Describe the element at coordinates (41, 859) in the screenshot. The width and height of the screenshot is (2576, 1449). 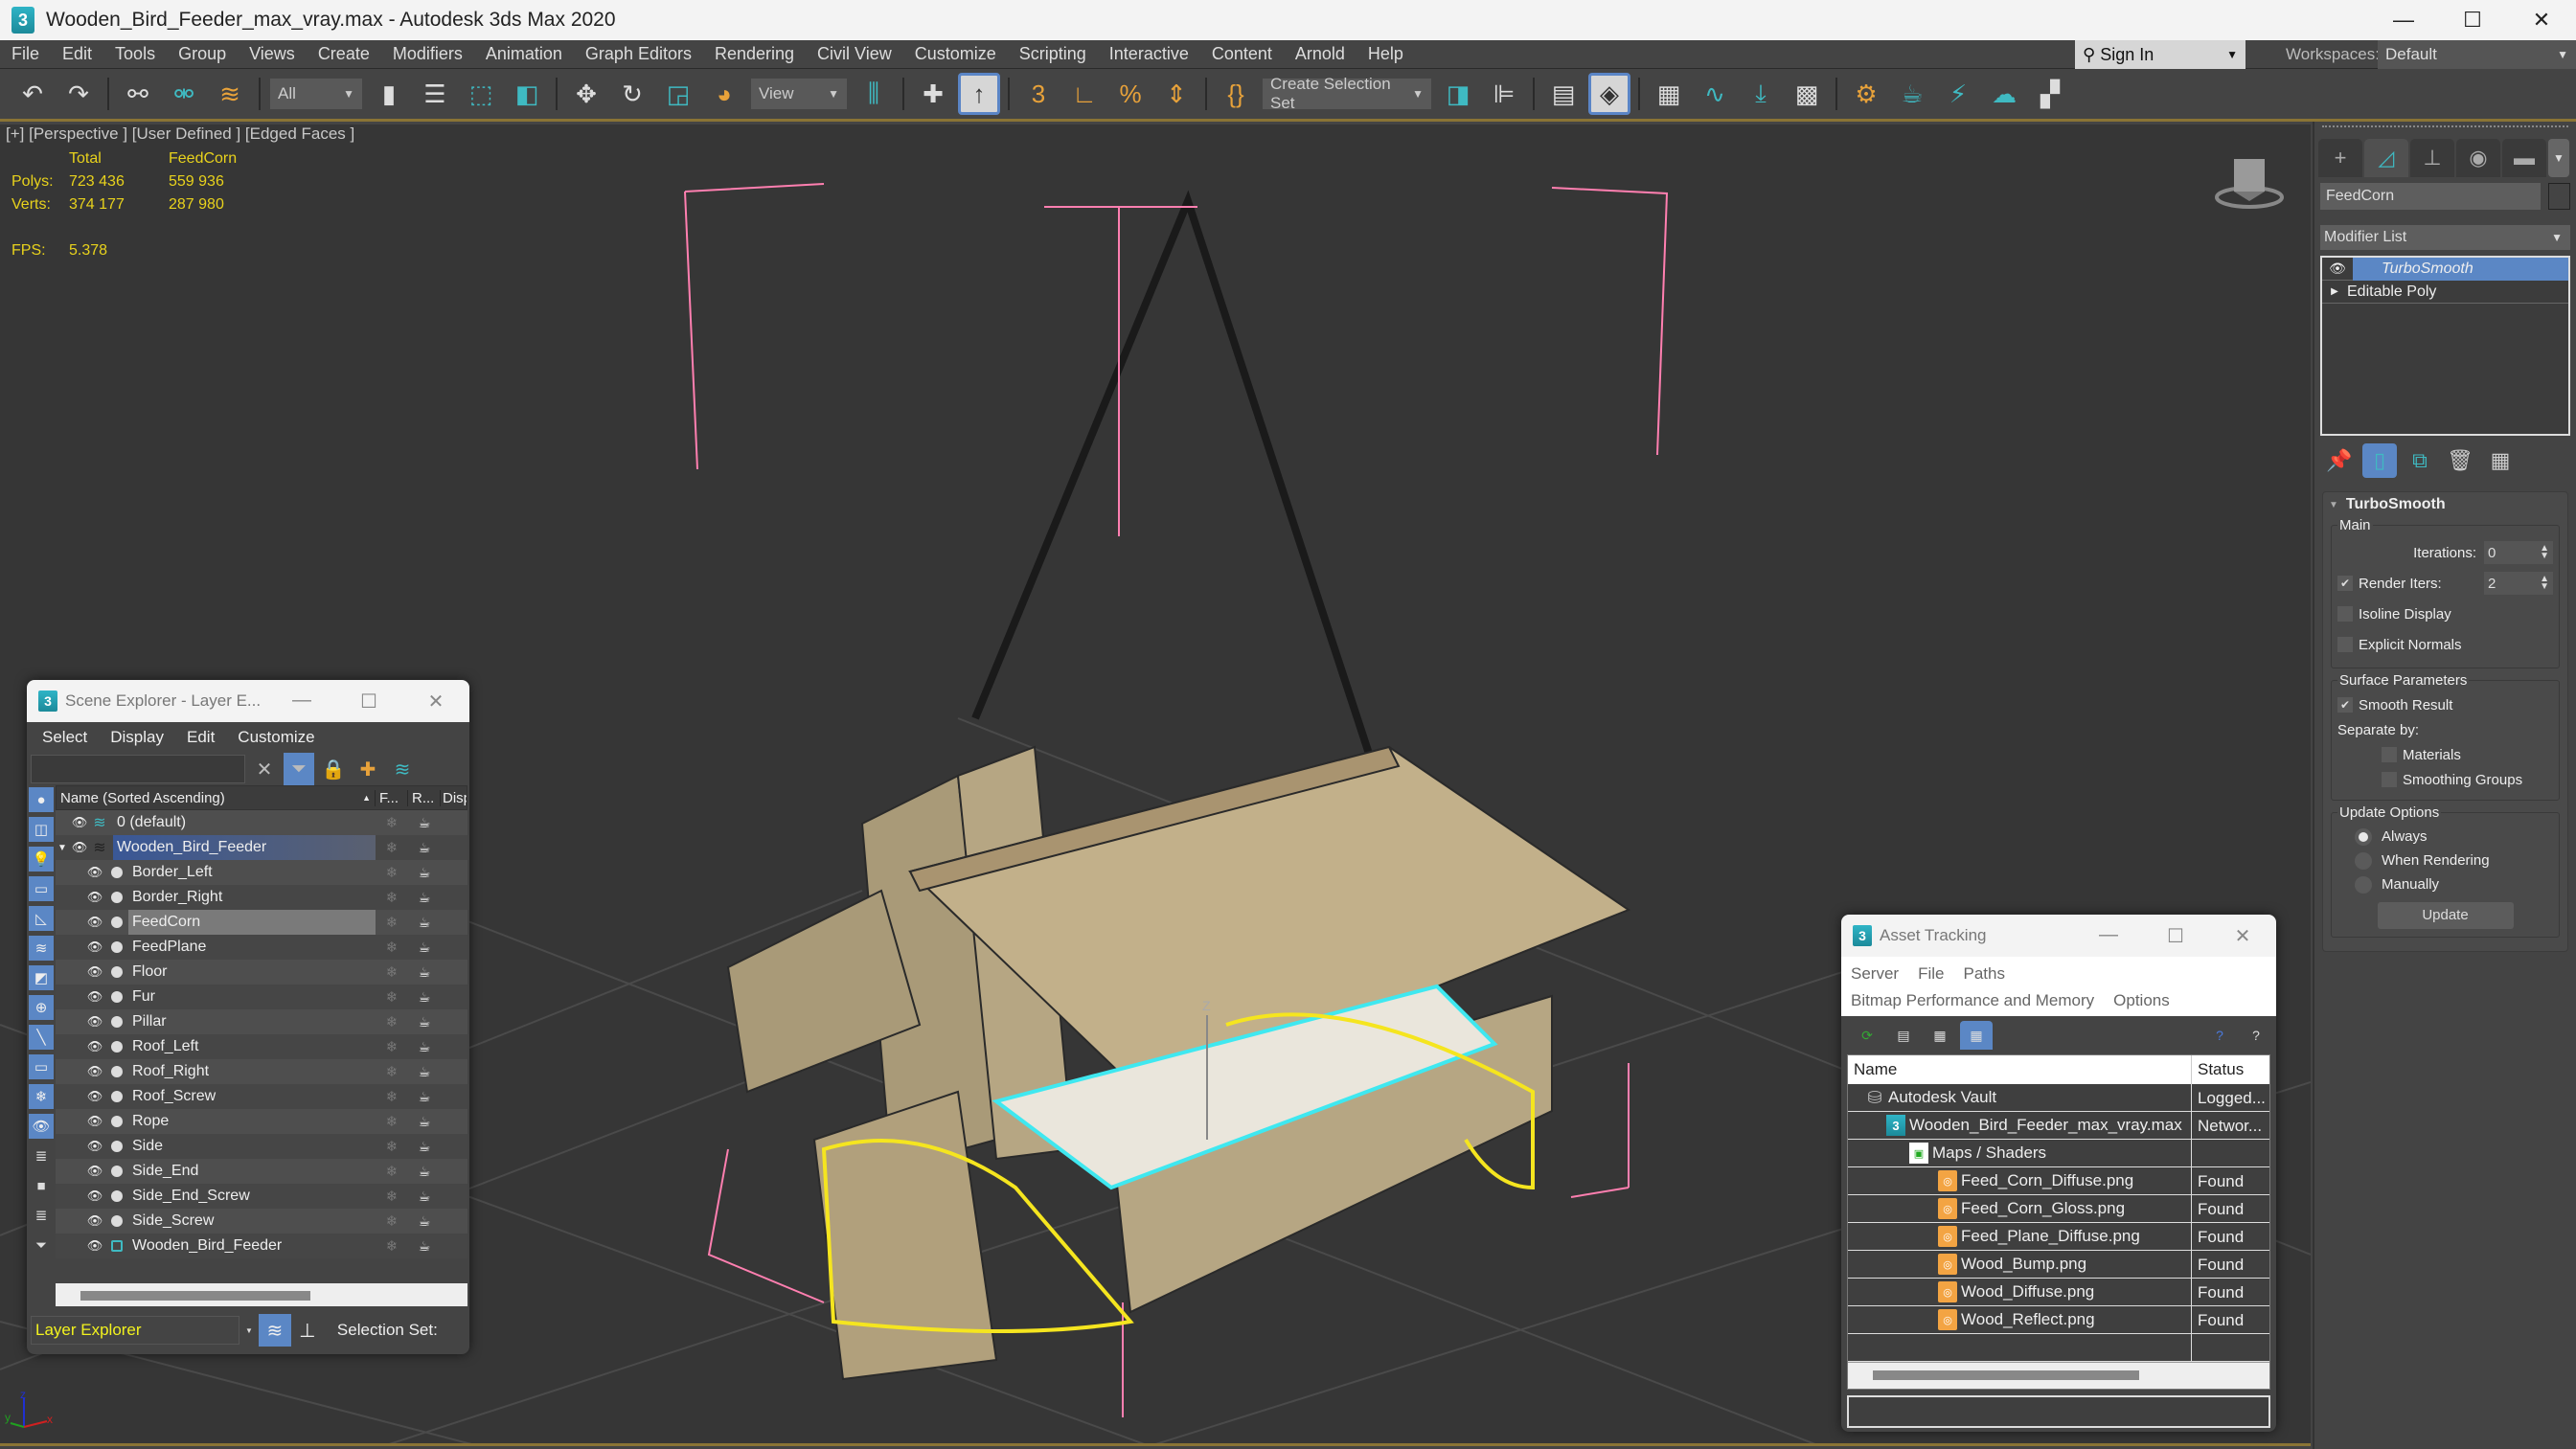
I see `display-lights-icon: 💡` at that location.